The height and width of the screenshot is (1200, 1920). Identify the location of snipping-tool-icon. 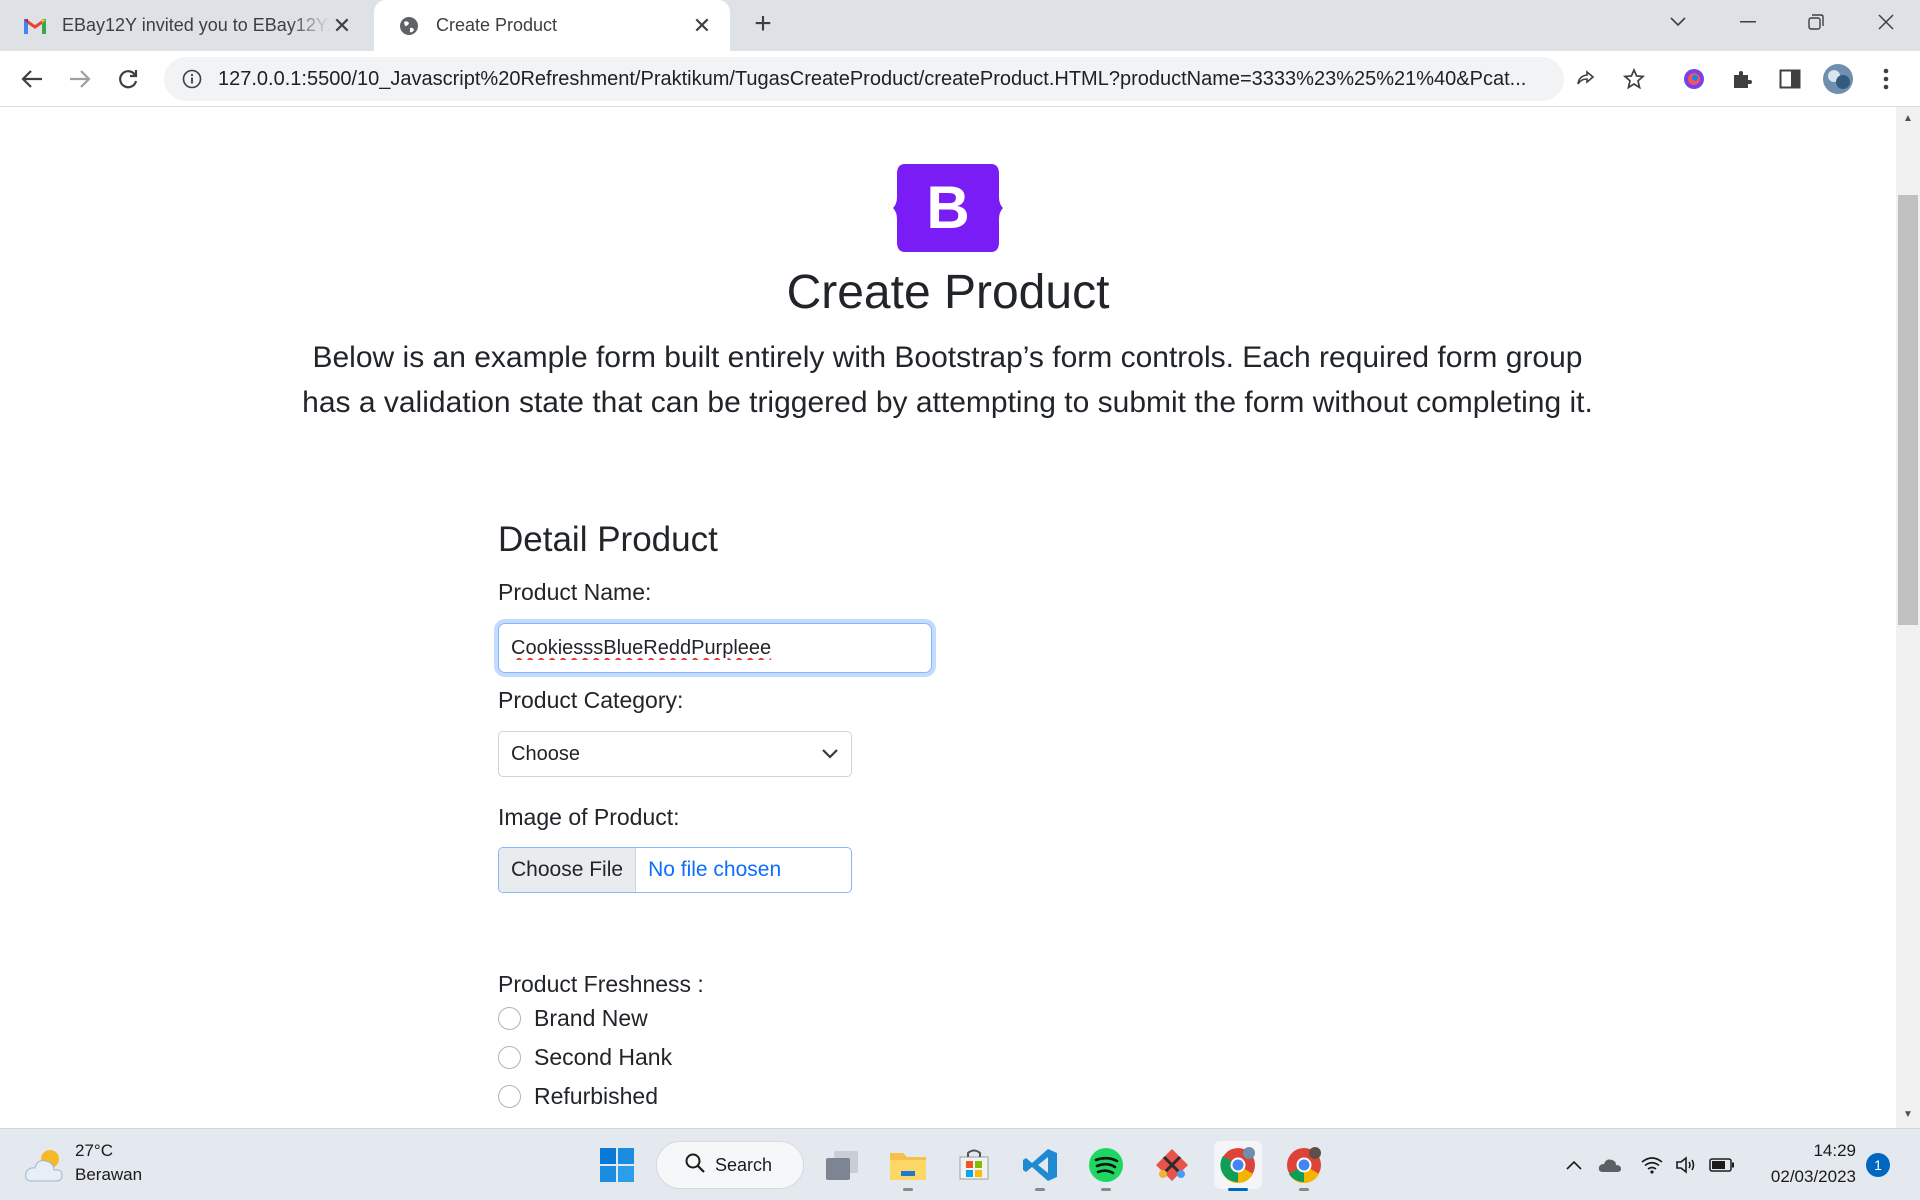
(1172, 1165).